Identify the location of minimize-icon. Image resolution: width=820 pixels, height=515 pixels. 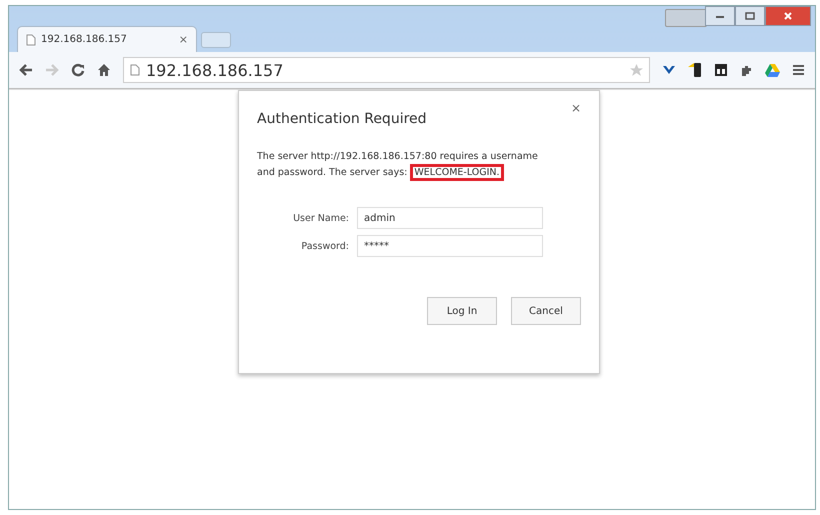
(720, 16).